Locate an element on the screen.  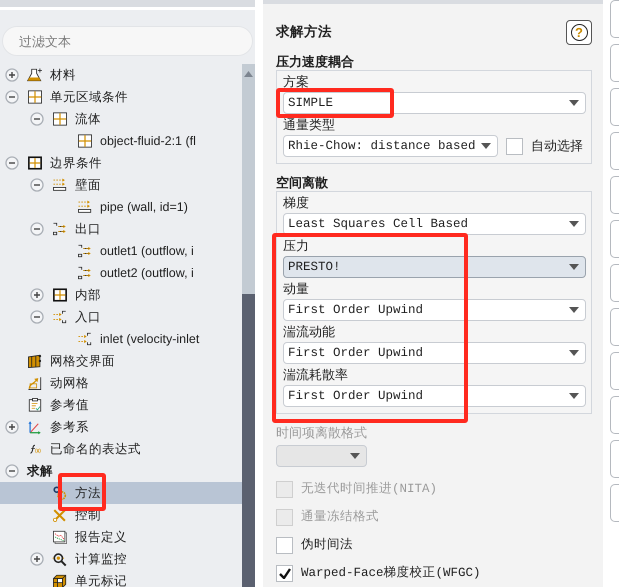
tree-label: pipe (wall, id=1) is located at coordinates (144, 207).